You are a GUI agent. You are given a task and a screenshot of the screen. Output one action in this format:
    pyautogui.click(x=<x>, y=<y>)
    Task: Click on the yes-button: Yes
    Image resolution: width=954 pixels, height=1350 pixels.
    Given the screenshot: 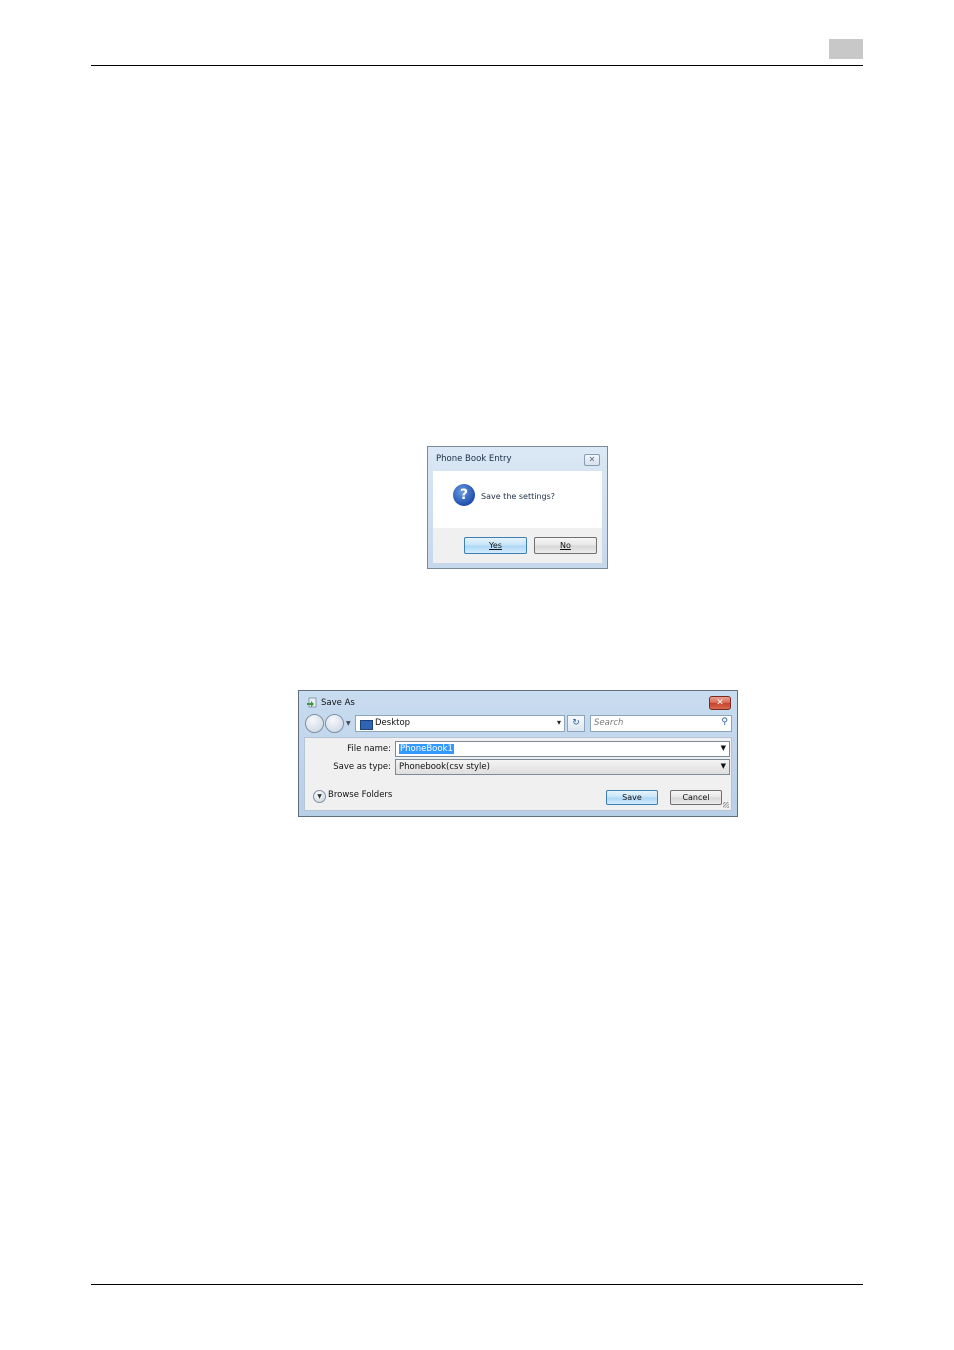 What is the action you would take?
    pyautogui.click(x=495, y=545)
    